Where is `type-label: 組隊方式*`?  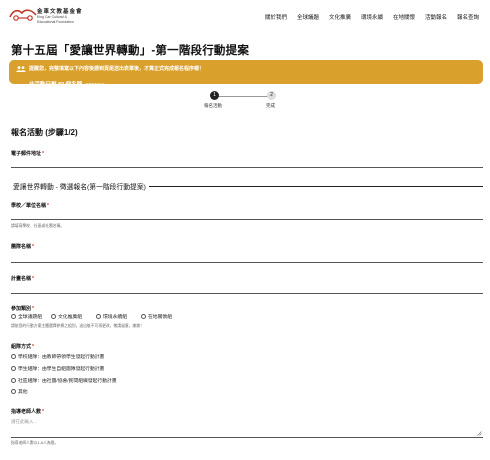
type-label: 組隊方式* is located at coordinates (22, 346).